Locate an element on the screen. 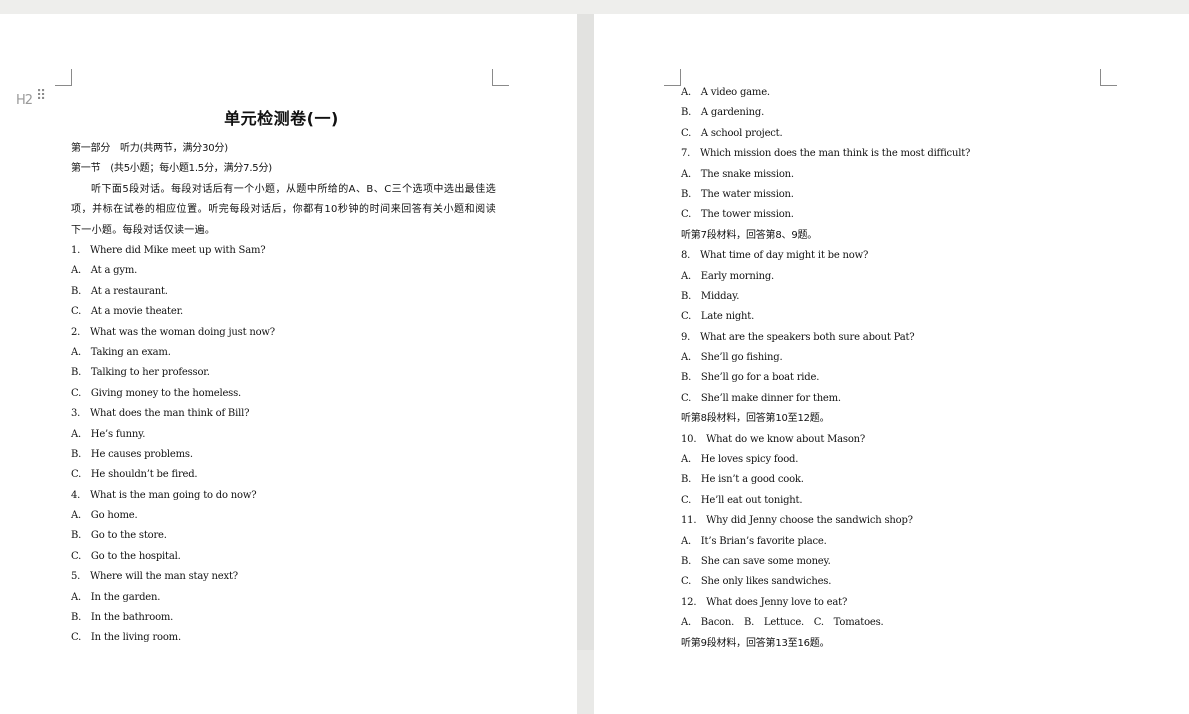 Image resolution: width=1189 pixels, height=714 pixels. window-top-strip is located at coordinates (594, 7).